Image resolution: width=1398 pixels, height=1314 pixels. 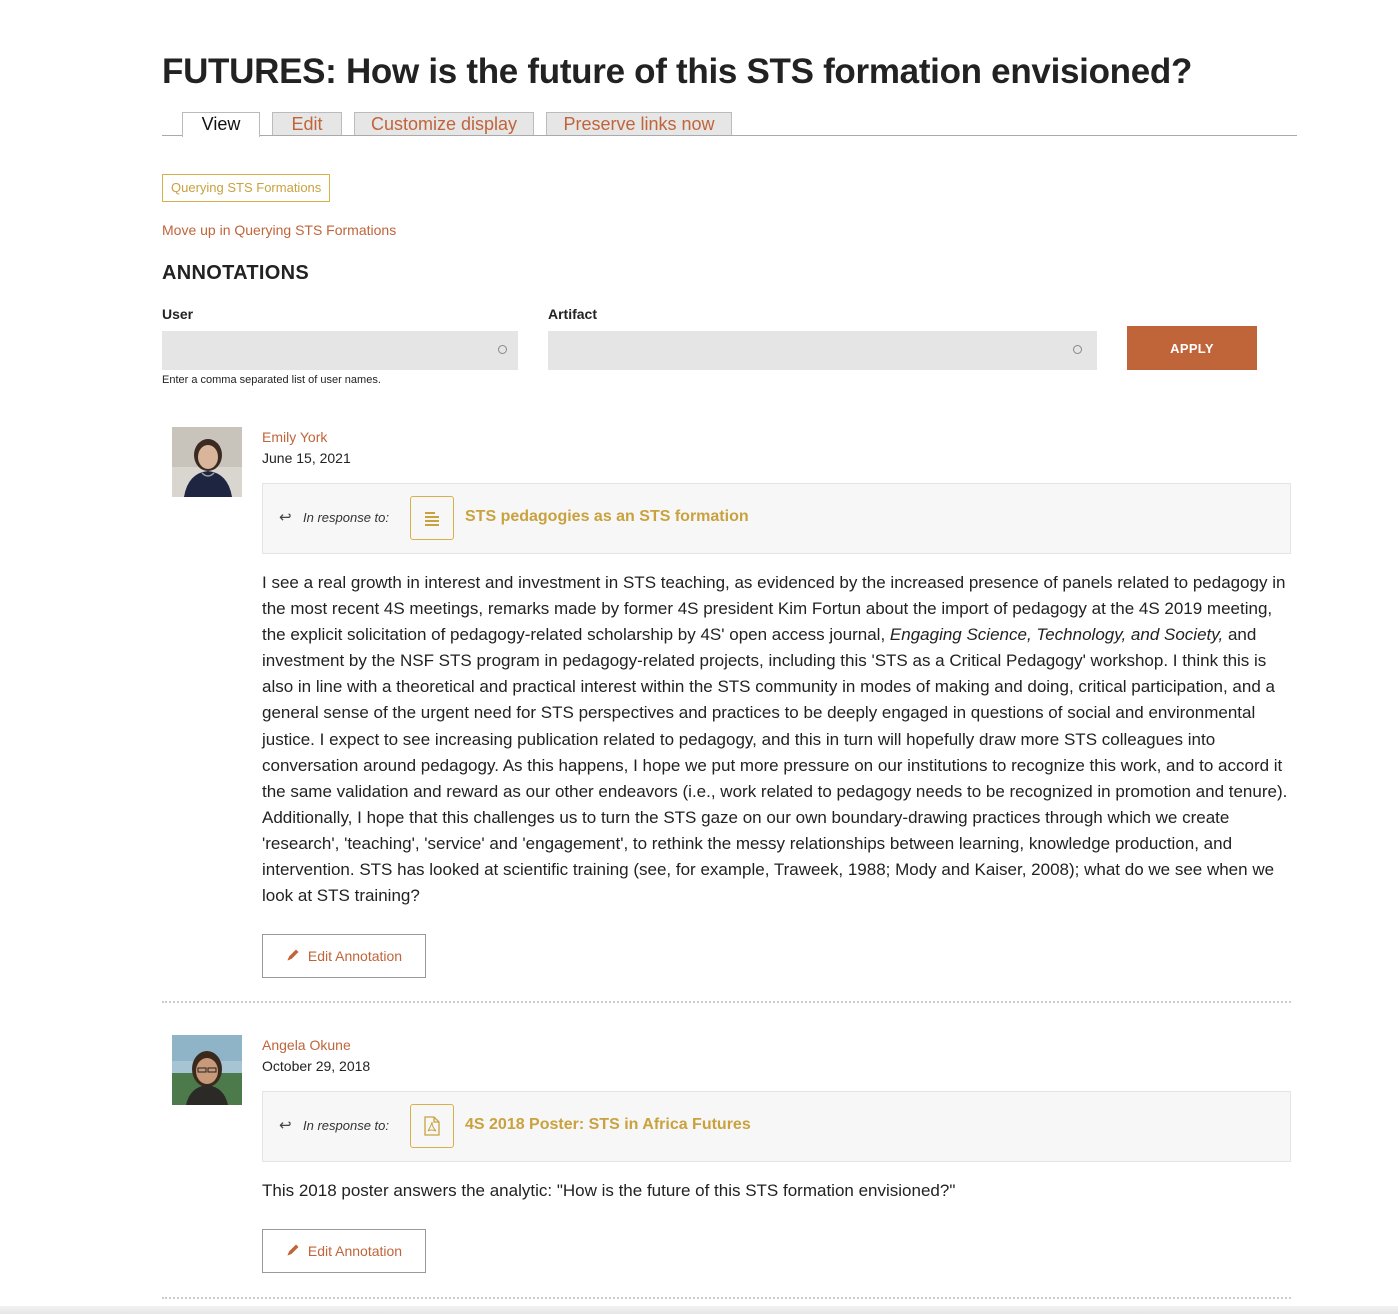 I want to click on annotation-date: June 15, 2021, so click(x=306, y=458).